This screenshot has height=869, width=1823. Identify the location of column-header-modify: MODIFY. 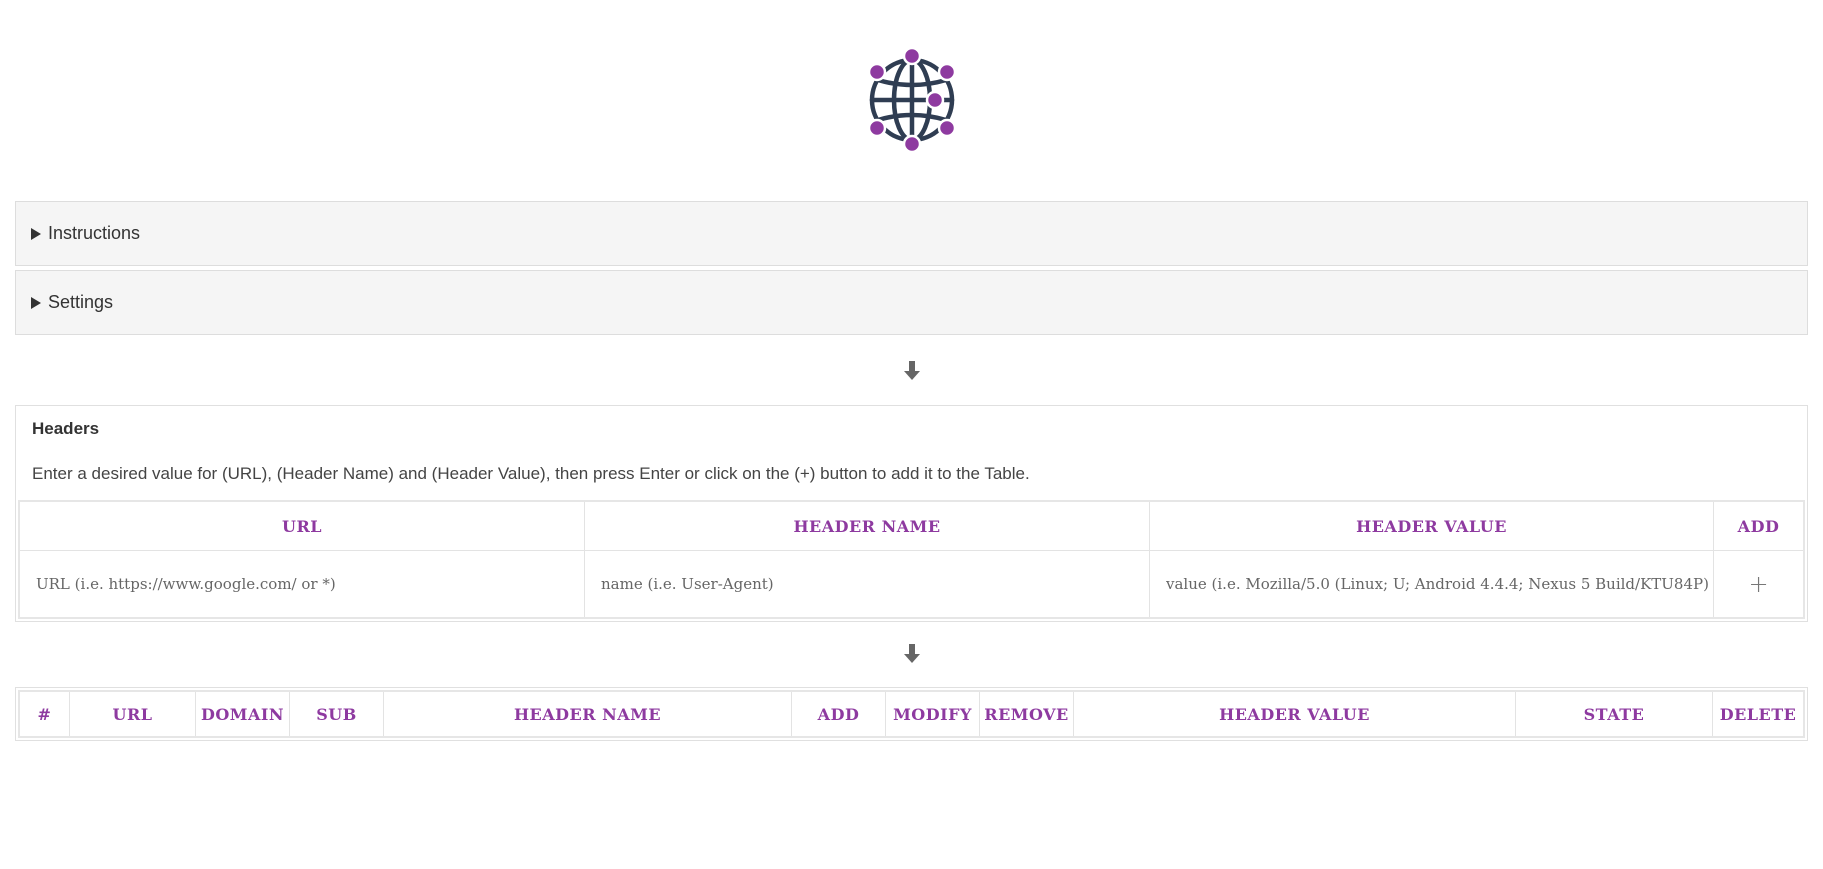
(933, 714).